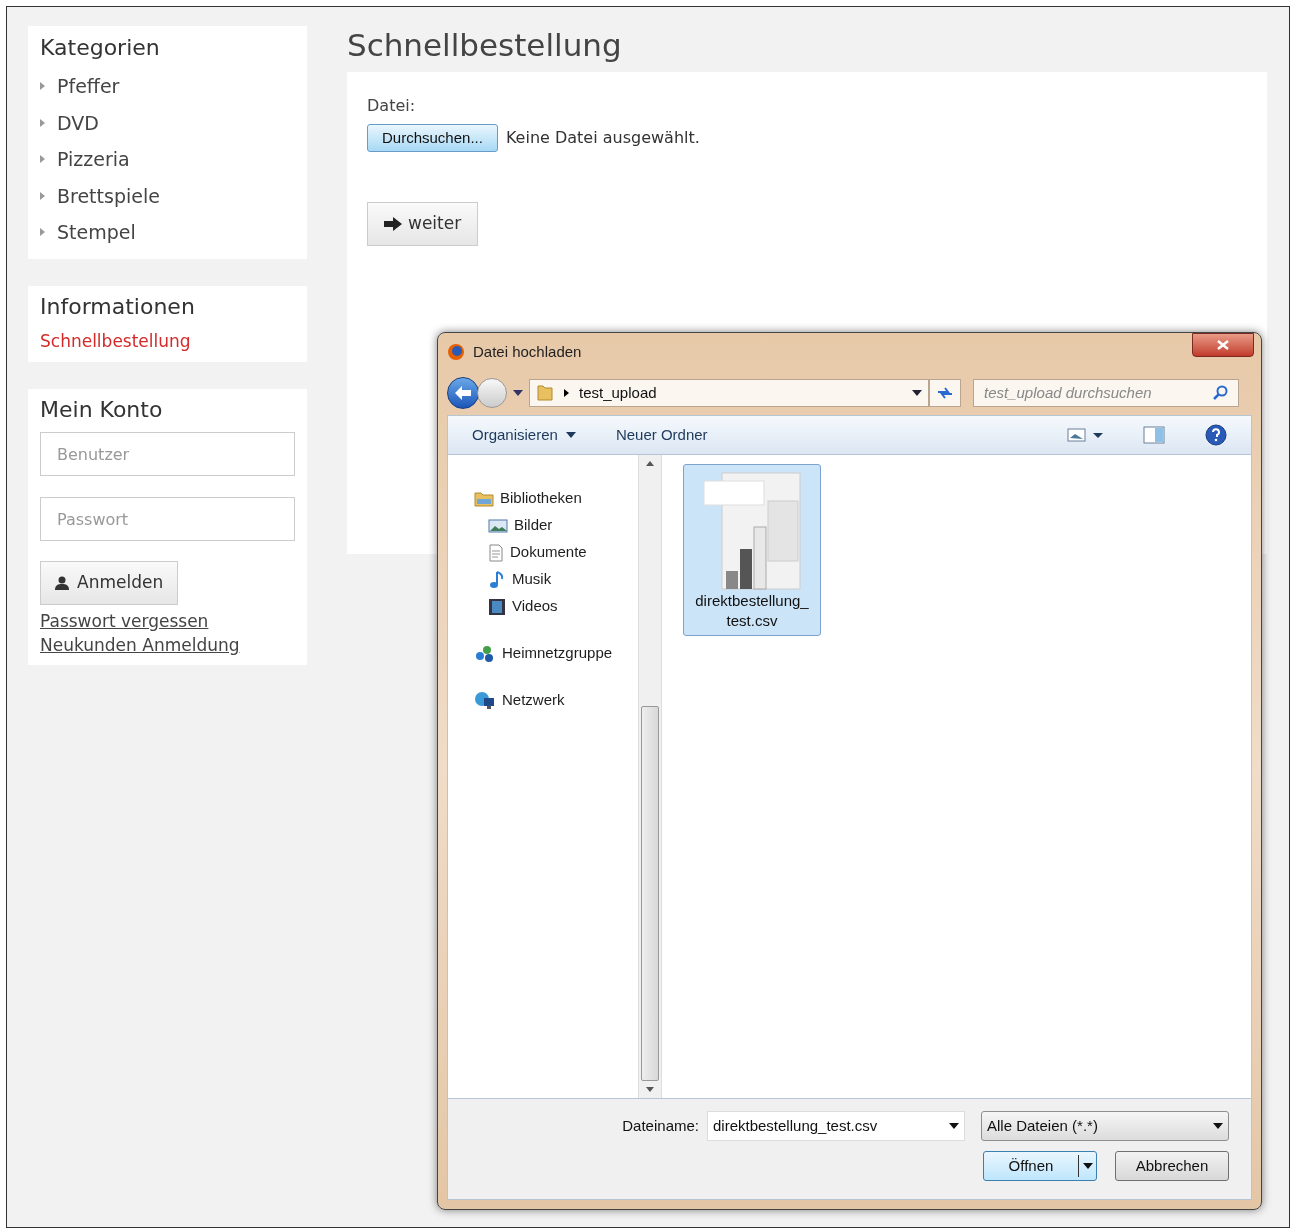 The height and width of the screenshot is (1230, 1292). What do you see at coordinates (62, 583) in the screenshot?
I see `user-icon` at bounding box center [62, 583].